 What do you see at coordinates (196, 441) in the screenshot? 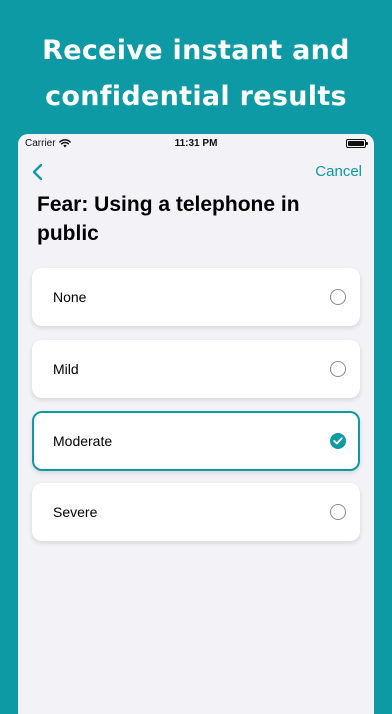
I see `option-moderate: Moderate` at bounding box center [196, 441].